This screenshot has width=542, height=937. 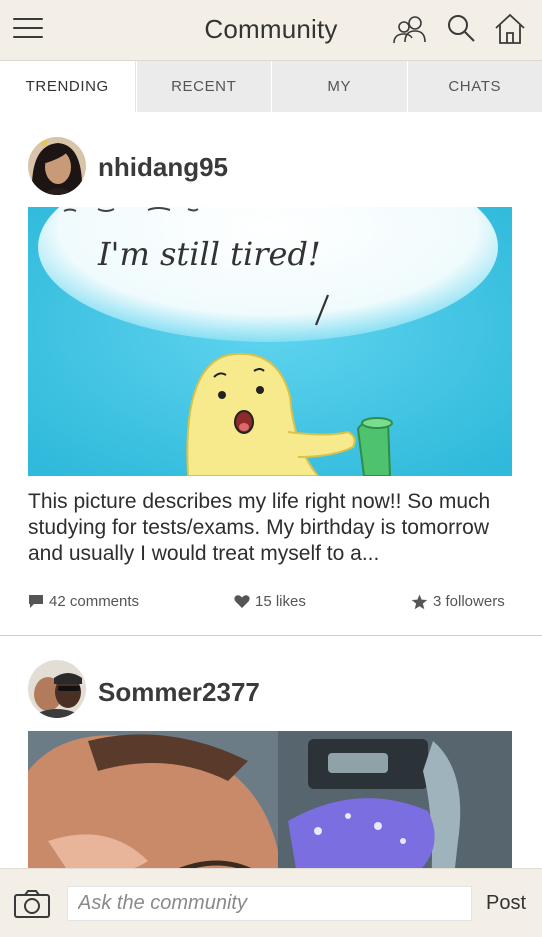 What do you see at coordinates (339, 86) in the screenshot?
I see `tab-my: MY` at bounding box center [339, 86].